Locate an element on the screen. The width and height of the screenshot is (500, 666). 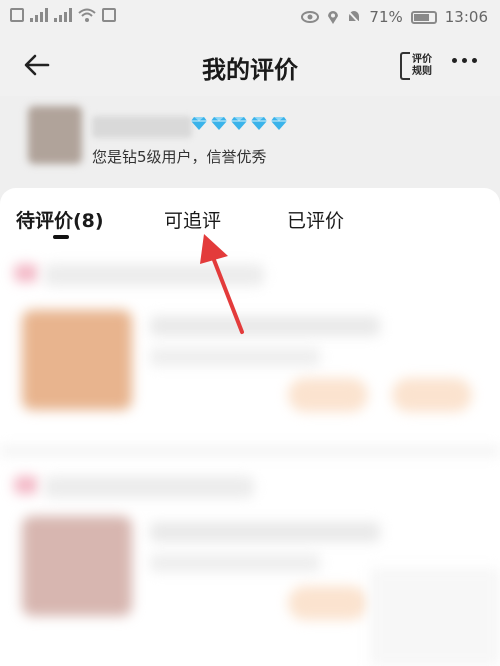
annotation-arrow-icon is located at coordinates (222, 284).